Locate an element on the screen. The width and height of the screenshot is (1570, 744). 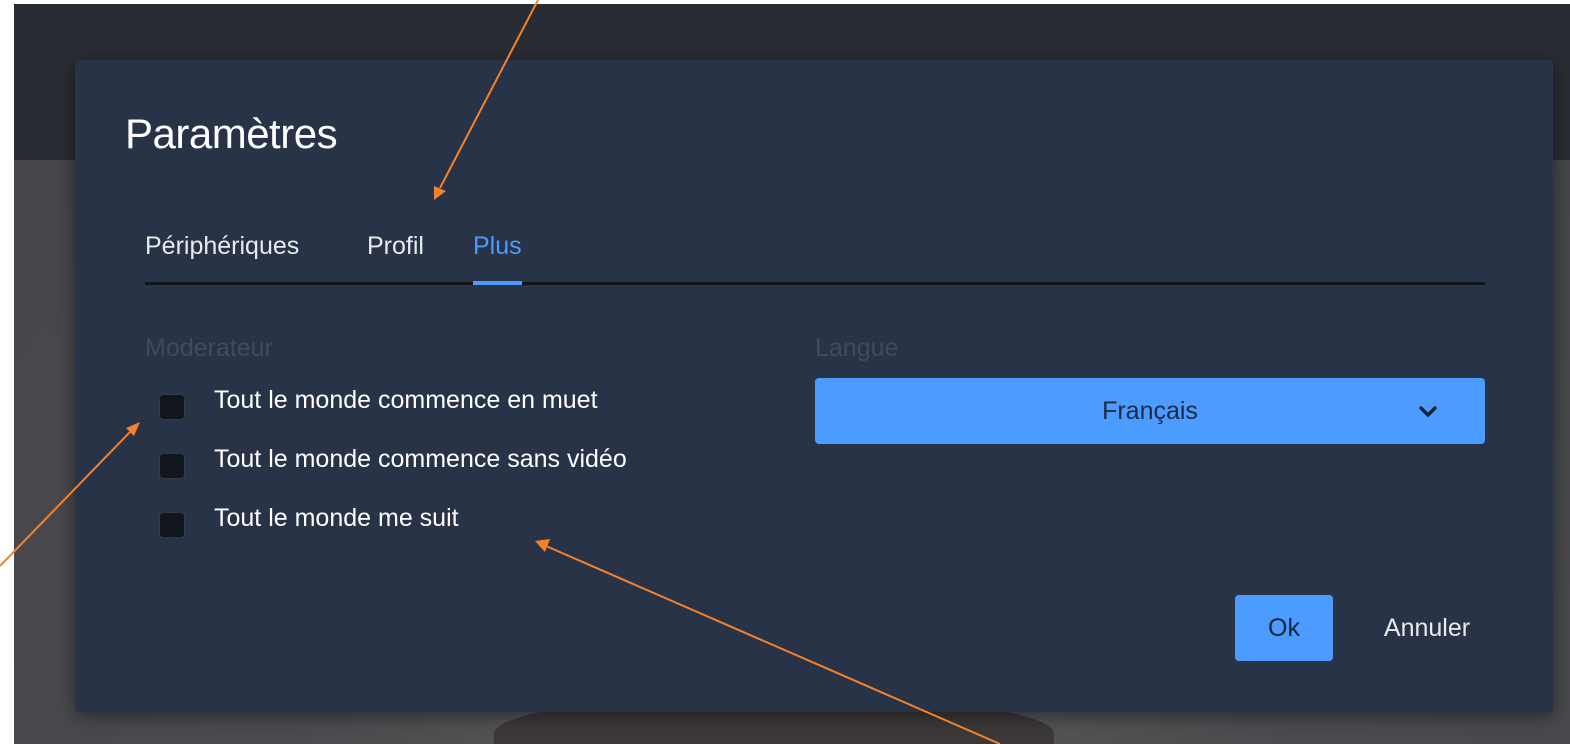
everyone-follows-me-label: Tout le monde me suit is located at coordinates (336, 518).